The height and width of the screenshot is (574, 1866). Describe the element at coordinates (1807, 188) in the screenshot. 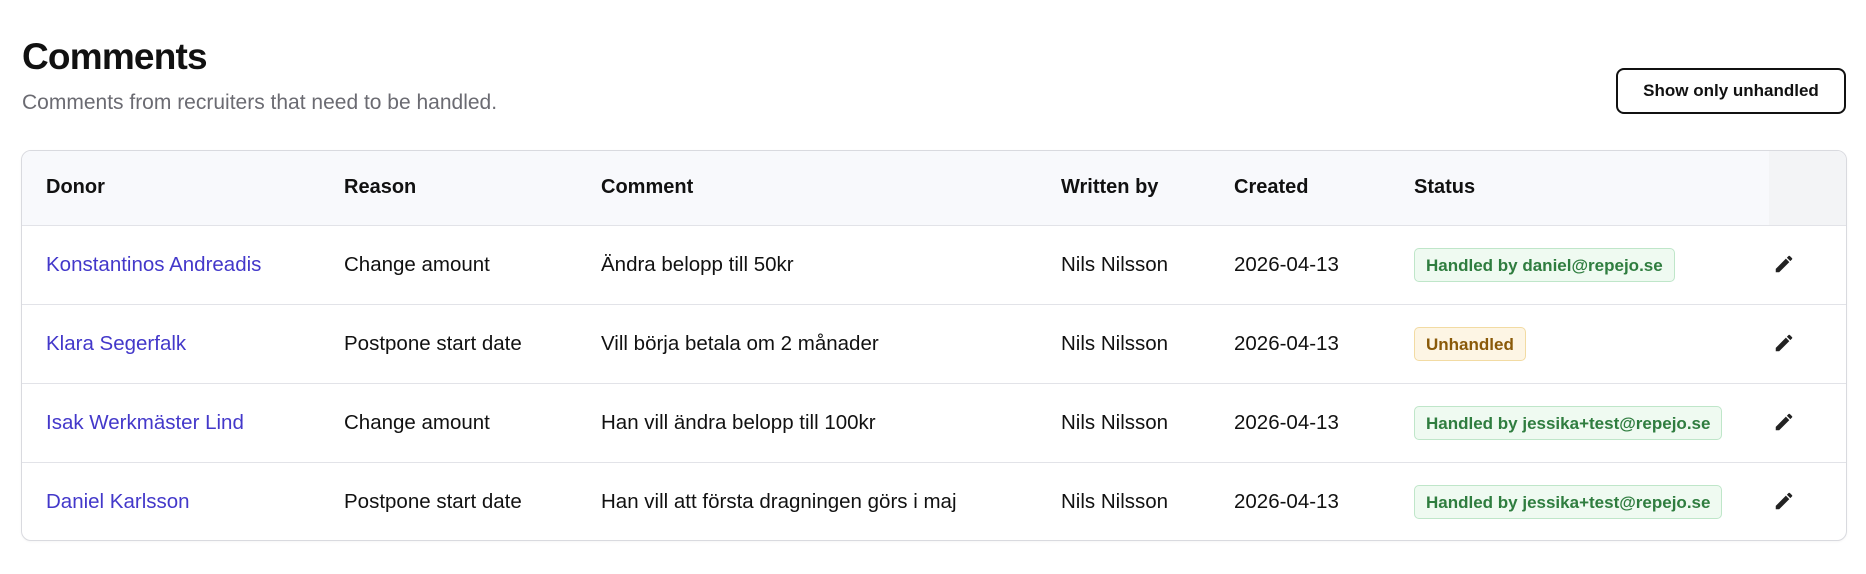

I see `column-header-actions` at that location.